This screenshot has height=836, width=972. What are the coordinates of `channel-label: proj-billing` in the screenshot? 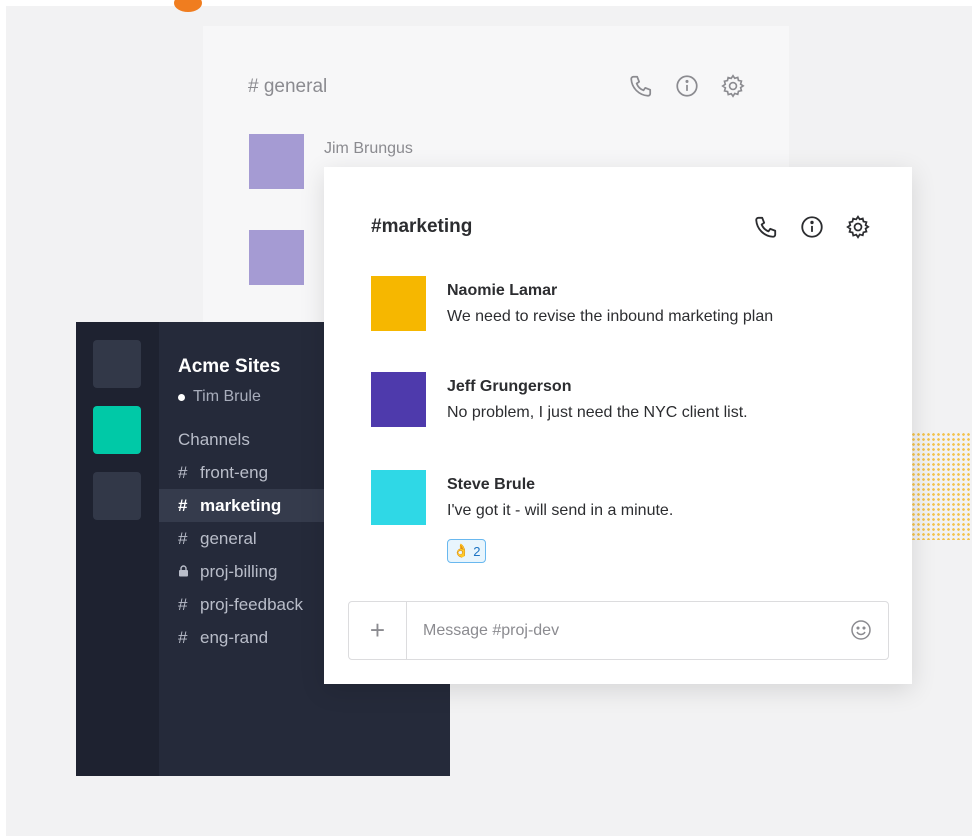 It's located at (239, 571).